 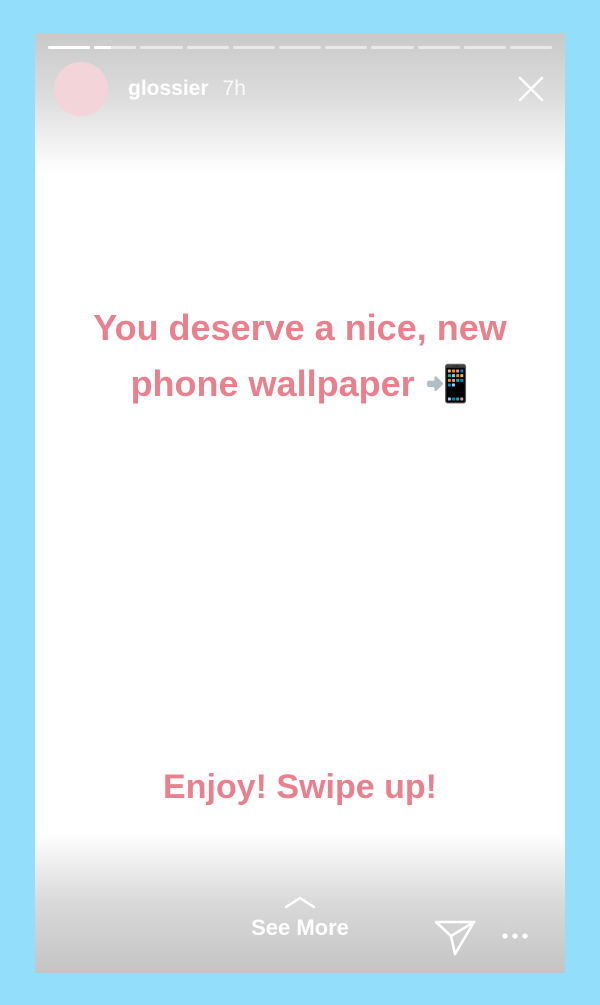 What do you see at coordinates (300, 902) in the screenshot?
I see `chevron-up-icon` at bounding box center [300, 902].